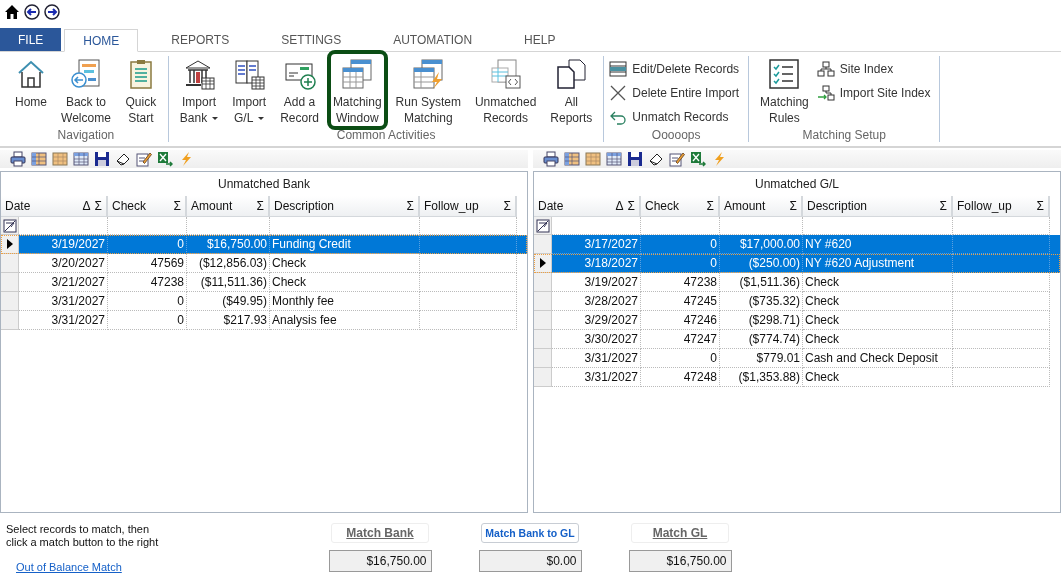  What do you see at coordinates (199, 74) in the screenshot?
I see `bank-icon` at bounding box center [199, 74].